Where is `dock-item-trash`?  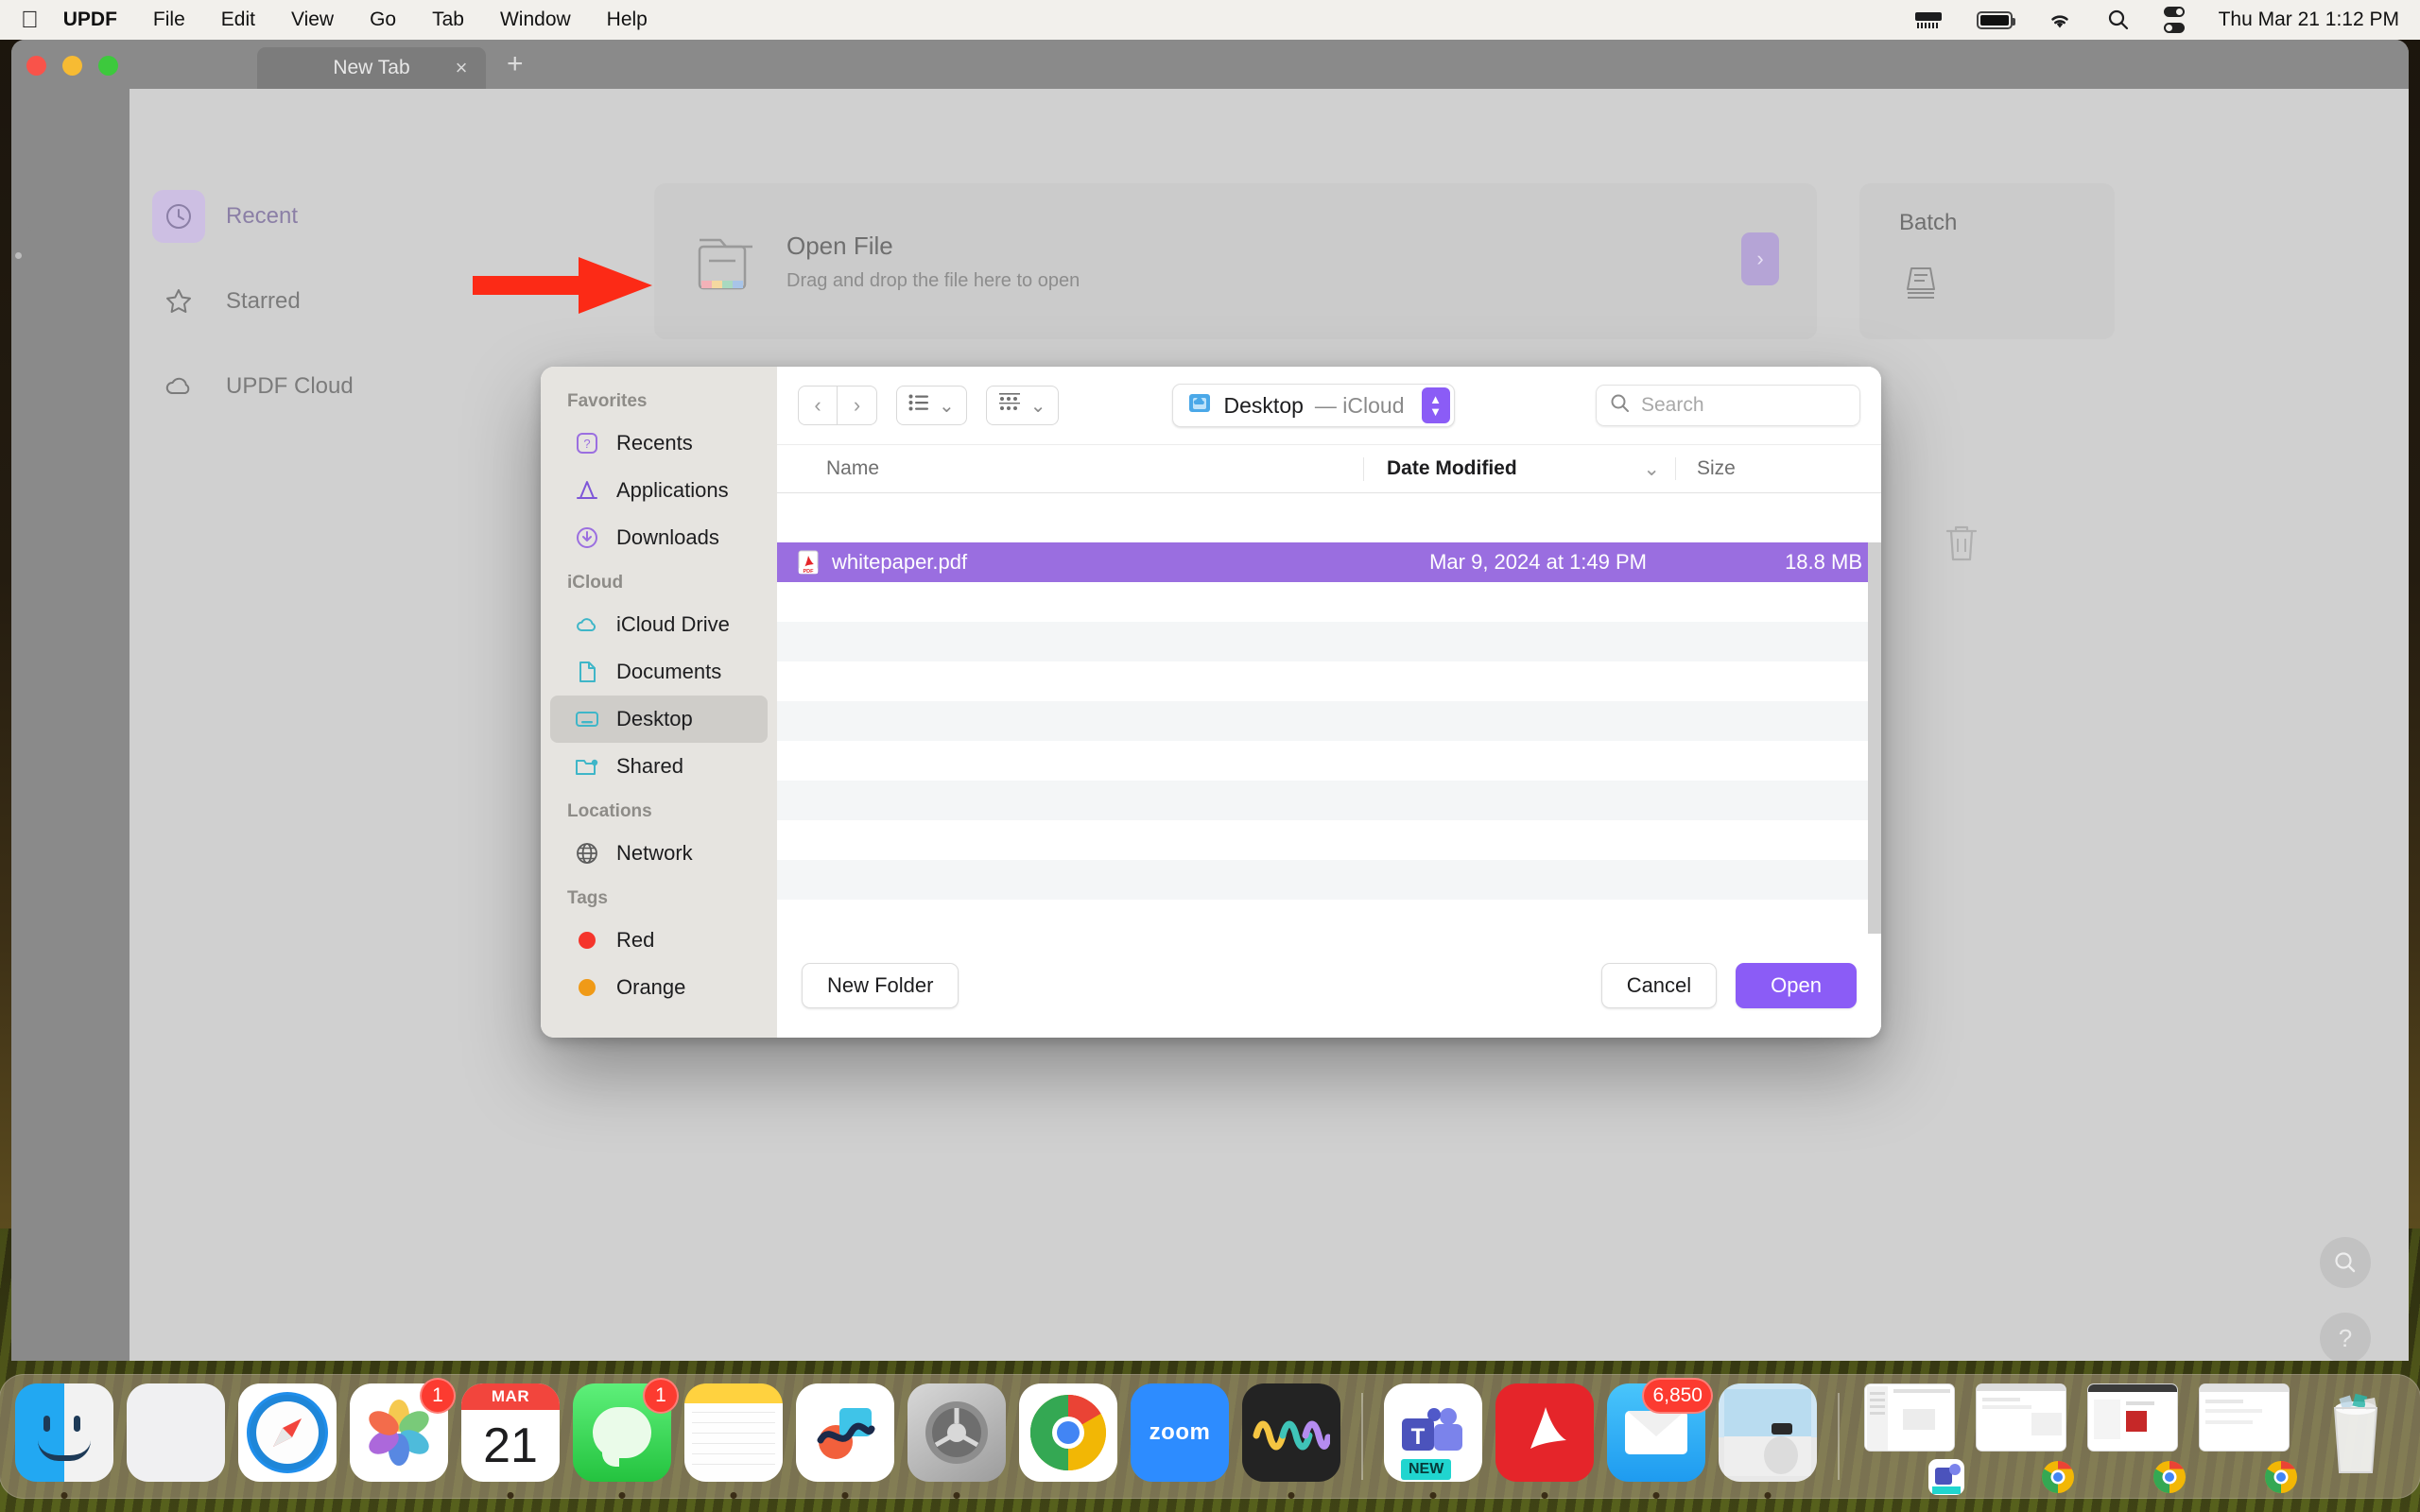
dock-item-trash is located at coordinates (2356, 1436).